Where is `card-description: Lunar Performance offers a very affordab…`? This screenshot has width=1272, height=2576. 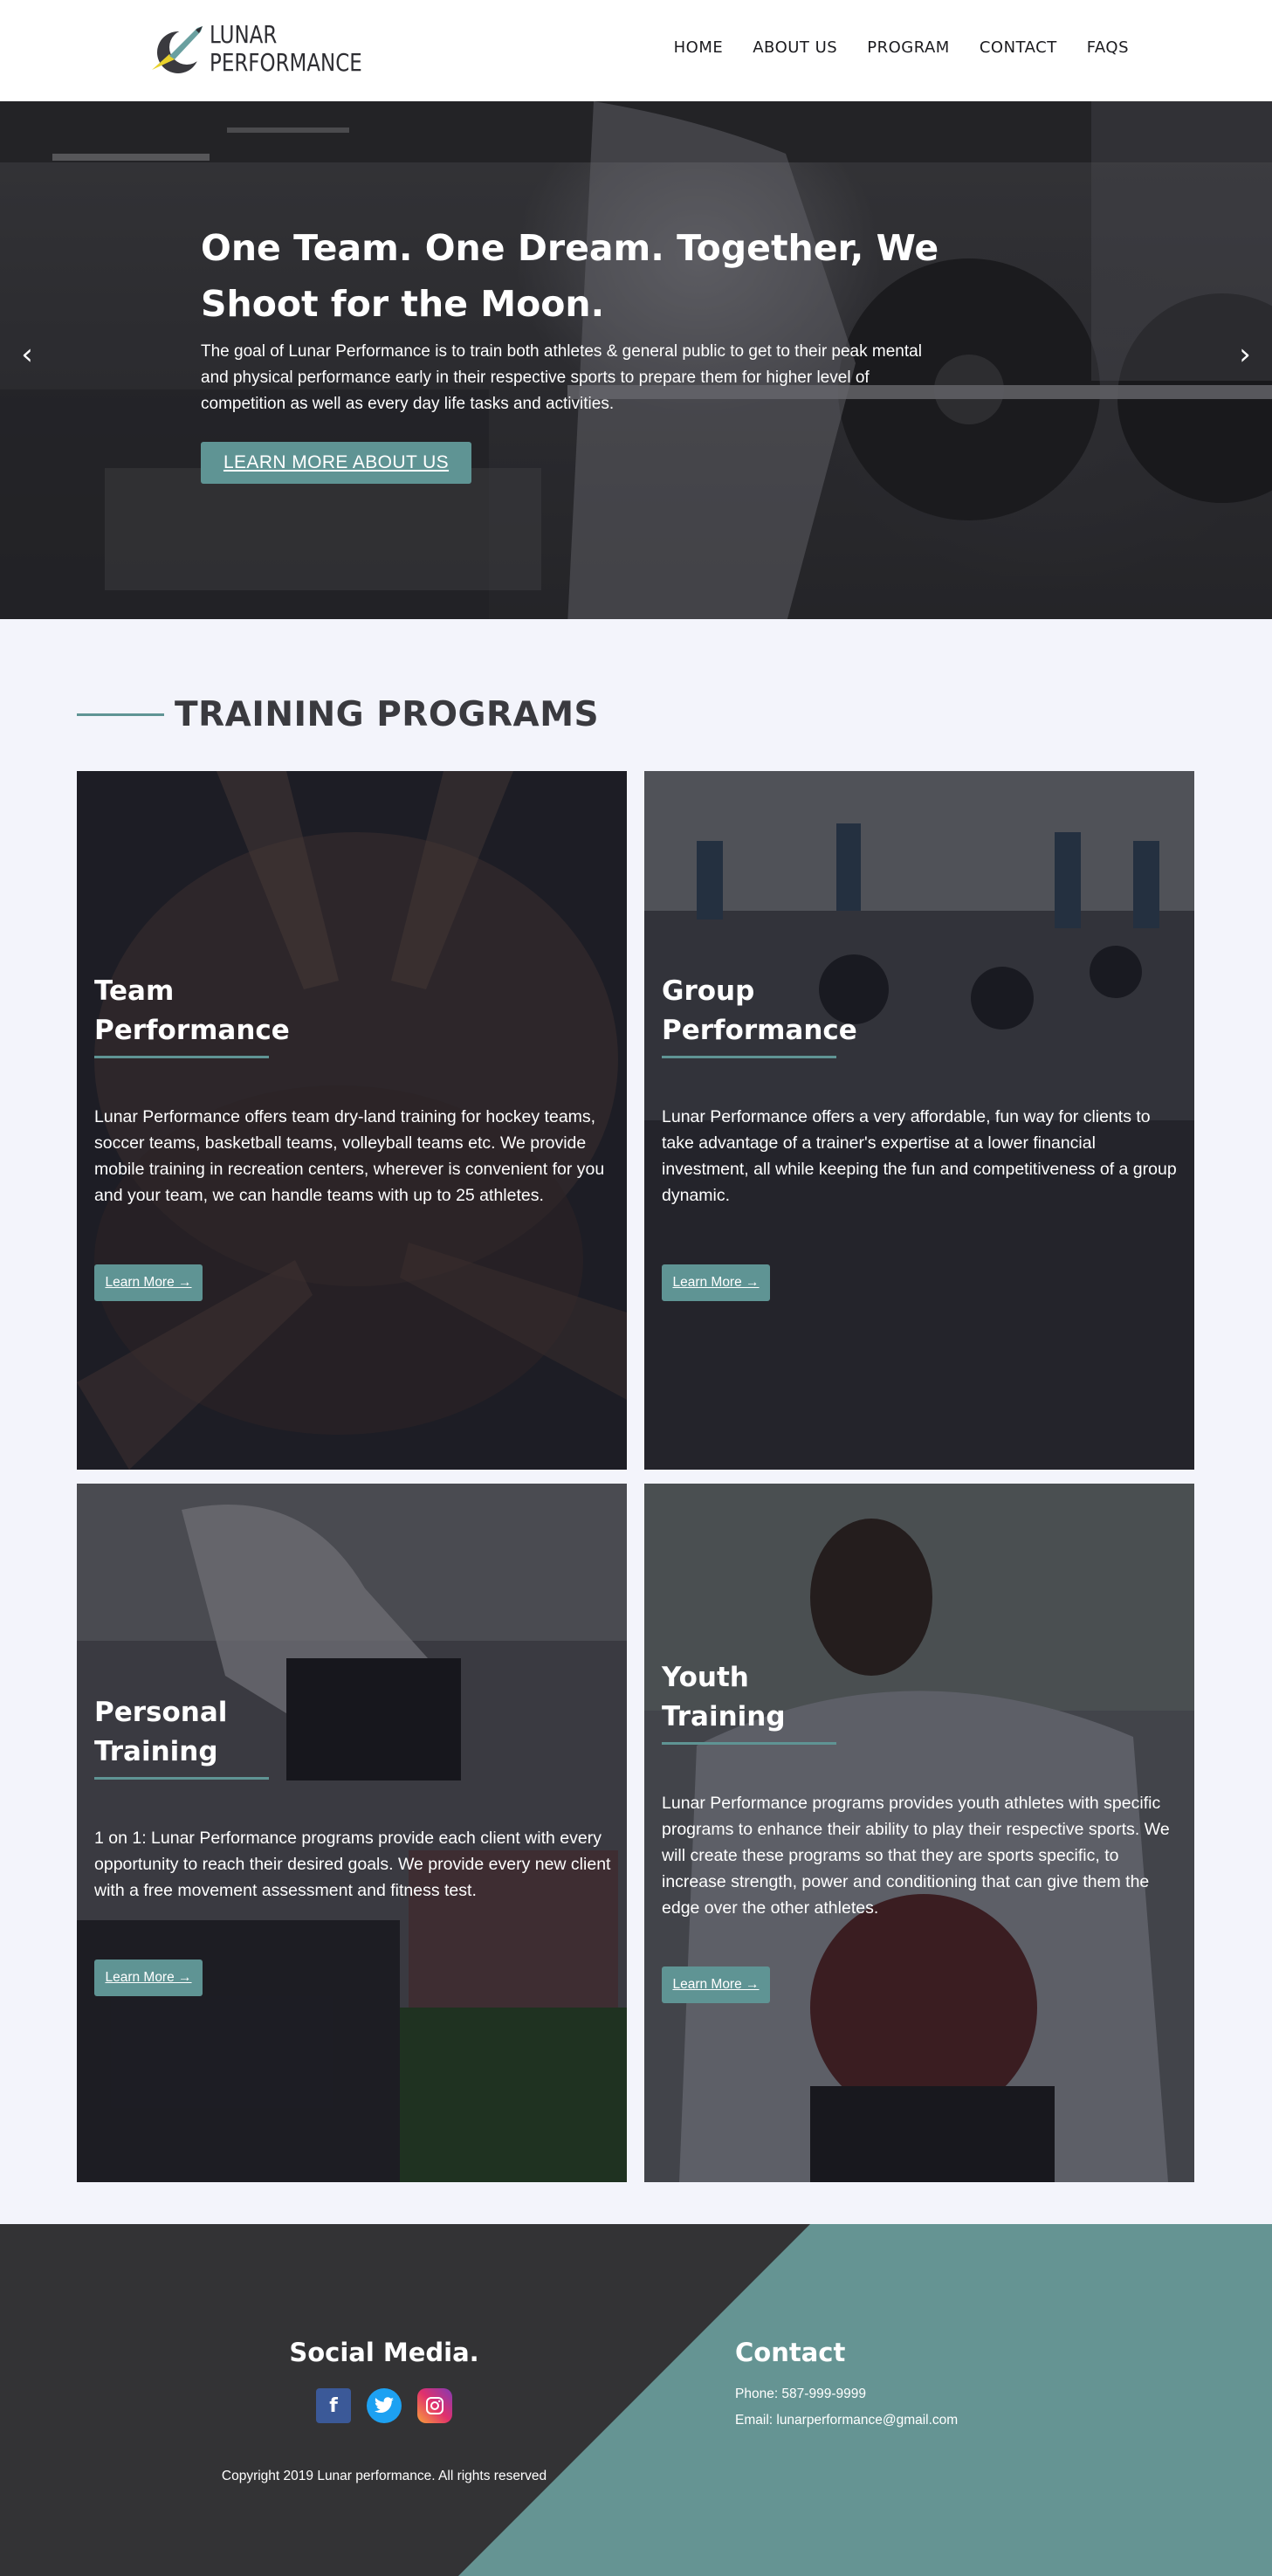 card-description: Lunar Performance offers a very affordab… is located at coordinates (919, 1156).